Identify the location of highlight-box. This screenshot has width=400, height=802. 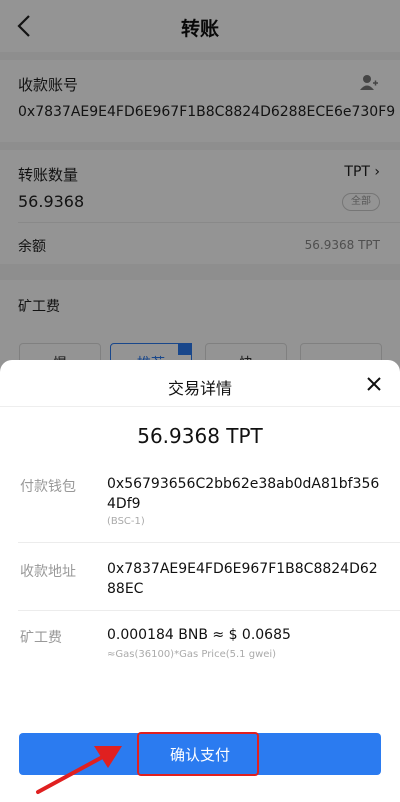
(198, 754).